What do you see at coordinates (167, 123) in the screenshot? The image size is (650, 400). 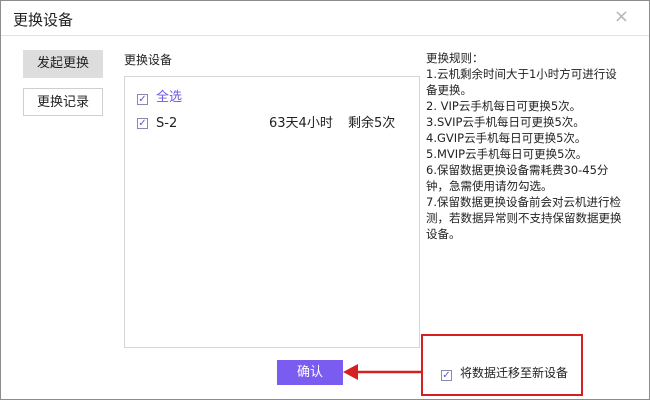 I see `device-name: S-2` at bounding box center [167, 123].